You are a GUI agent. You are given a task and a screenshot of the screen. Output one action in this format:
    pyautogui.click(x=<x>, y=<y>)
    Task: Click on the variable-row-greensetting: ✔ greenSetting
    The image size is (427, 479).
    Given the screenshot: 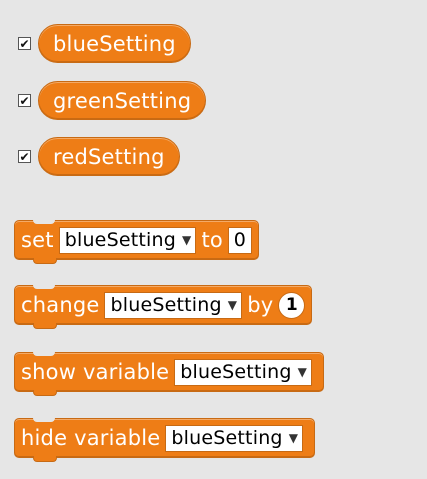 What is the action you would take?
    pyautogui.click(x=112, y=100)
    